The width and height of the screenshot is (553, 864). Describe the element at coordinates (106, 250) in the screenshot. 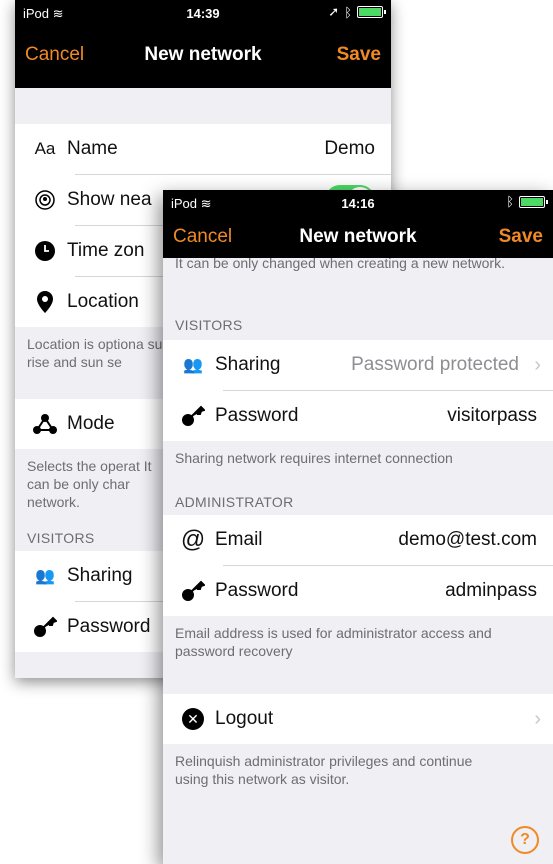

I see `timezone-label: Time zon` at that location.